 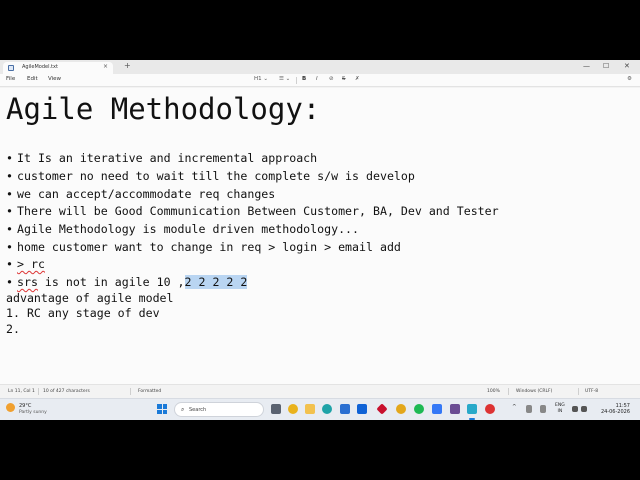 What do you see at coordinates (21, 391) in the screenshot?
I see `cursor-position: Ln 11, Col 1` at bounding box center [21, 391].